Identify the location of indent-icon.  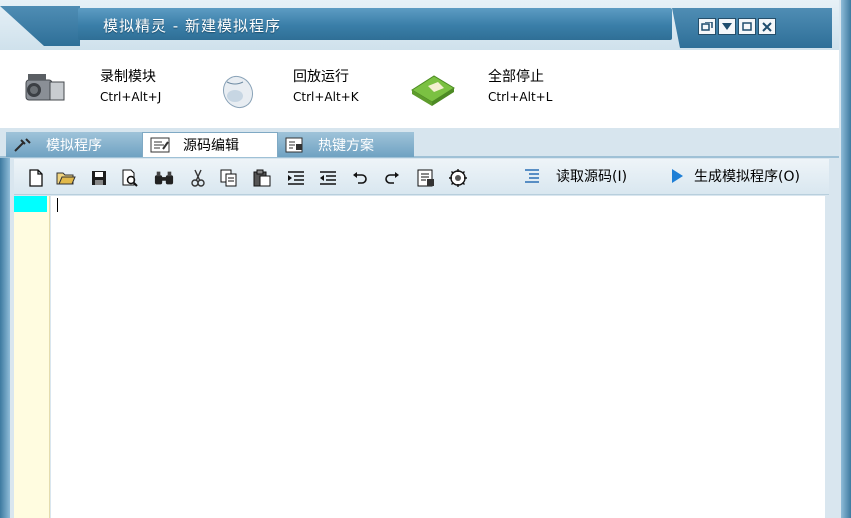
(296, 178).